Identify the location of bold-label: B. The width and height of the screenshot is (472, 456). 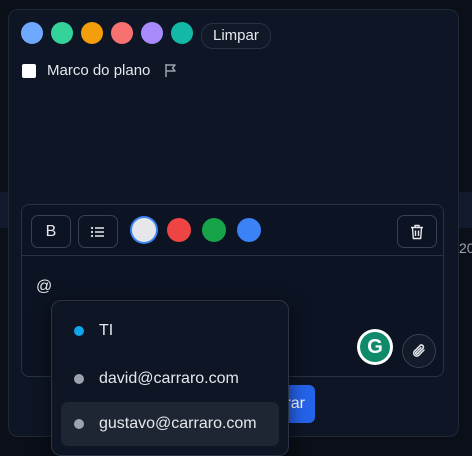
(51, 231).